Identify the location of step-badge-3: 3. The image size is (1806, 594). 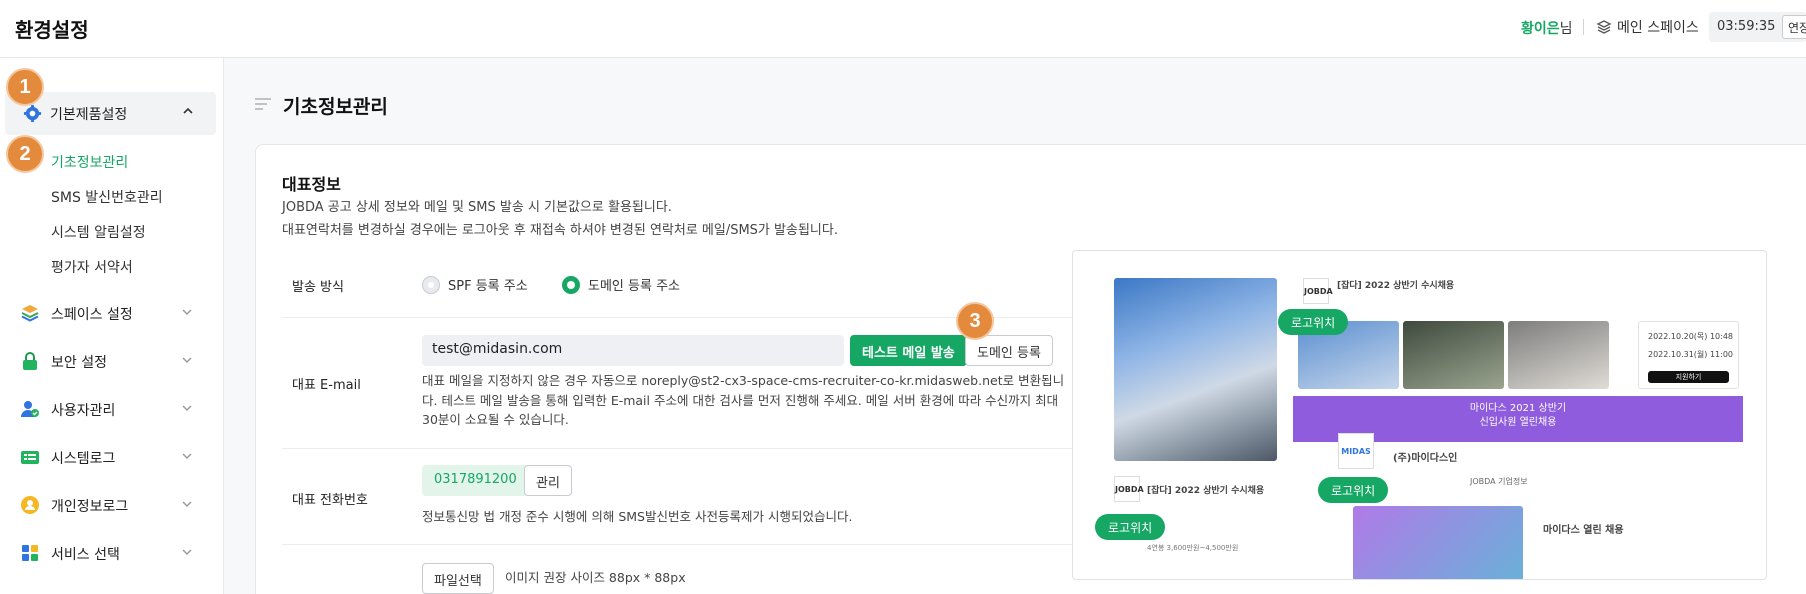
(975, 321).